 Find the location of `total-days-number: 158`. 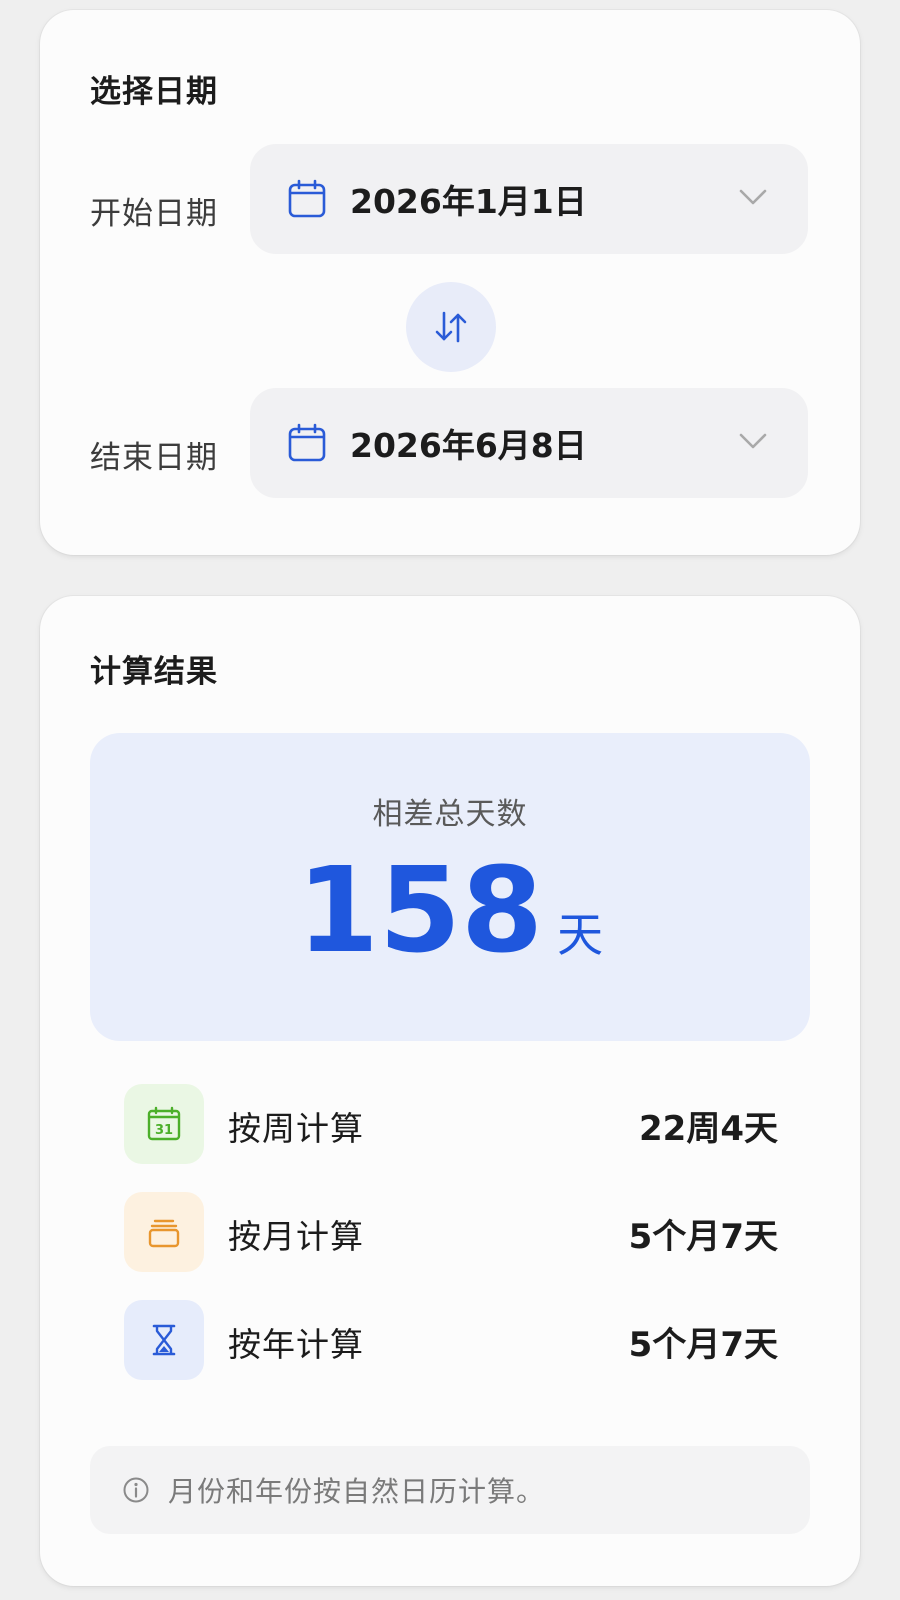

total-days-number: 158 is located at coordinates (420, 910).